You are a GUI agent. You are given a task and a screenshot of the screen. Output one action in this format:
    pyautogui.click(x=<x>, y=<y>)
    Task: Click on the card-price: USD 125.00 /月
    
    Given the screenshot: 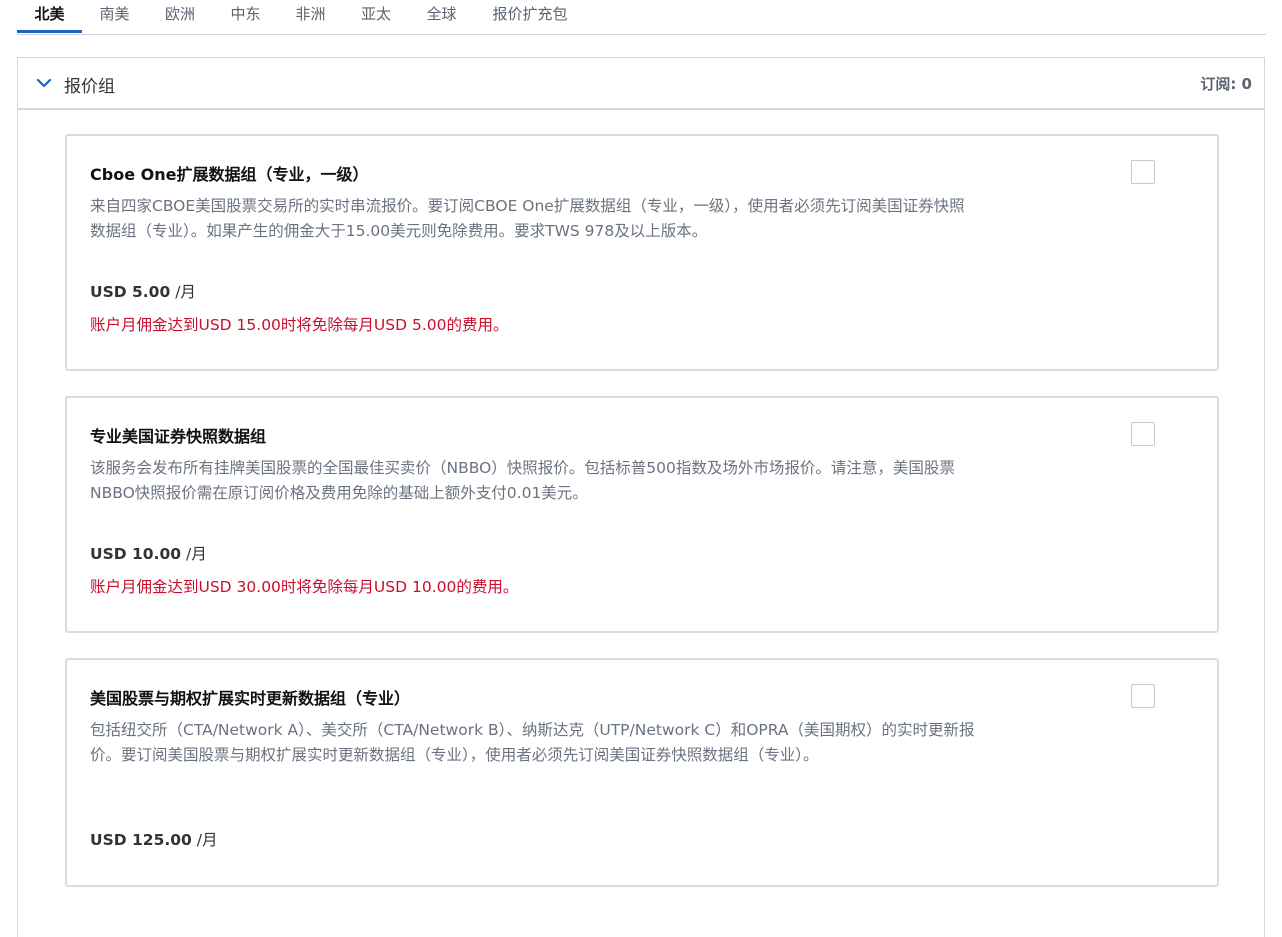 What is the action you would take?
    pyautogui.click(x=154, y=839)
    